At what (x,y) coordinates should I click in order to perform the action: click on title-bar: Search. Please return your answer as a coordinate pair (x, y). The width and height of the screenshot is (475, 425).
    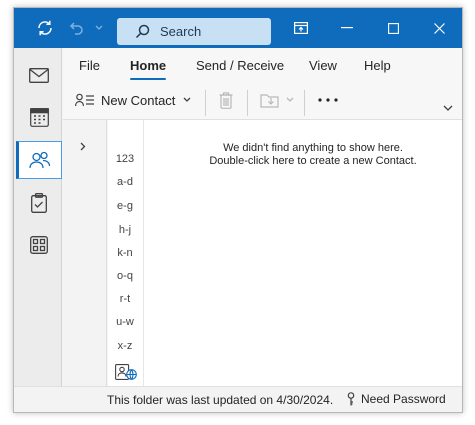
    Looking at the image, I should click on (238, 28).